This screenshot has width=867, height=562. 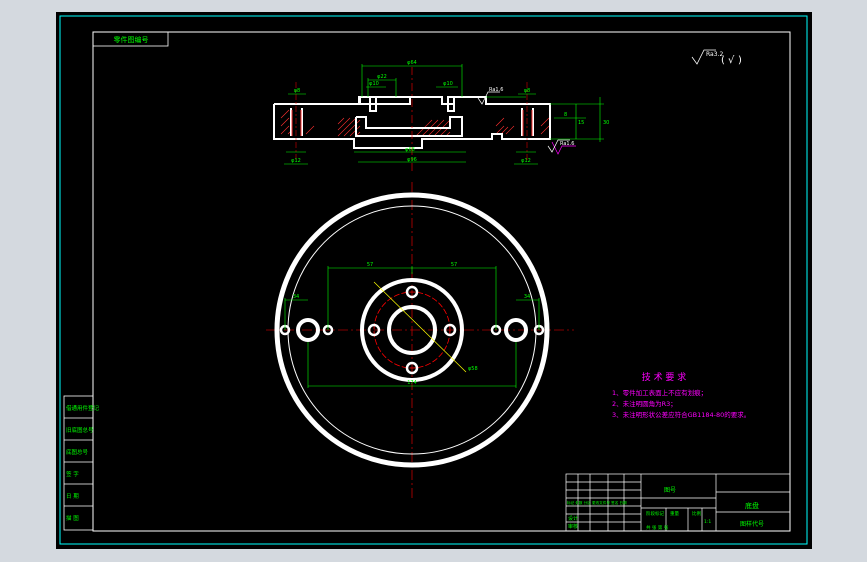 What do you see at coordinates (670, 490) in the screenshot?
I see `title-project: 图号` at bounding box center [670, 490].